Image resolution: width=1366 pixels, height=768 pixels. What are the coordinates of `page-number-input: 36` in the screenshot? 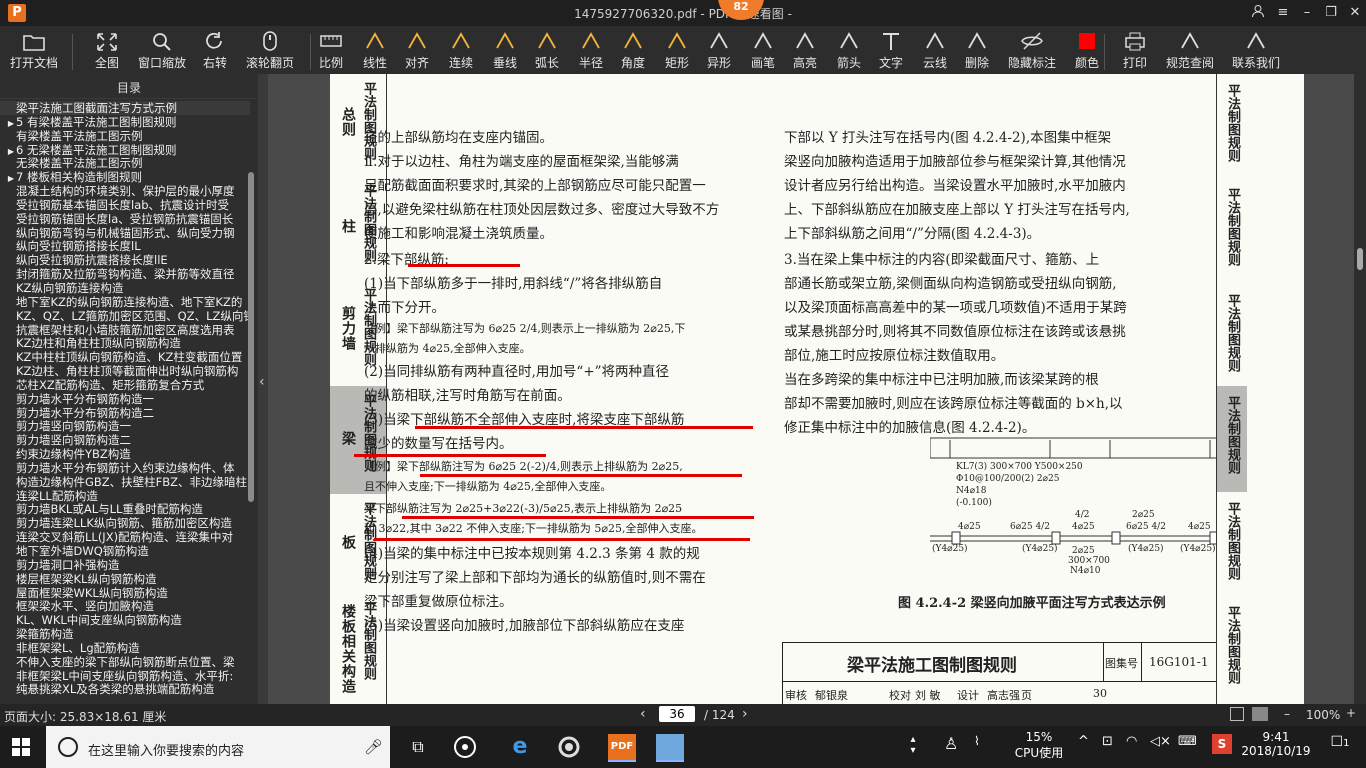 It's located at (677, 714).